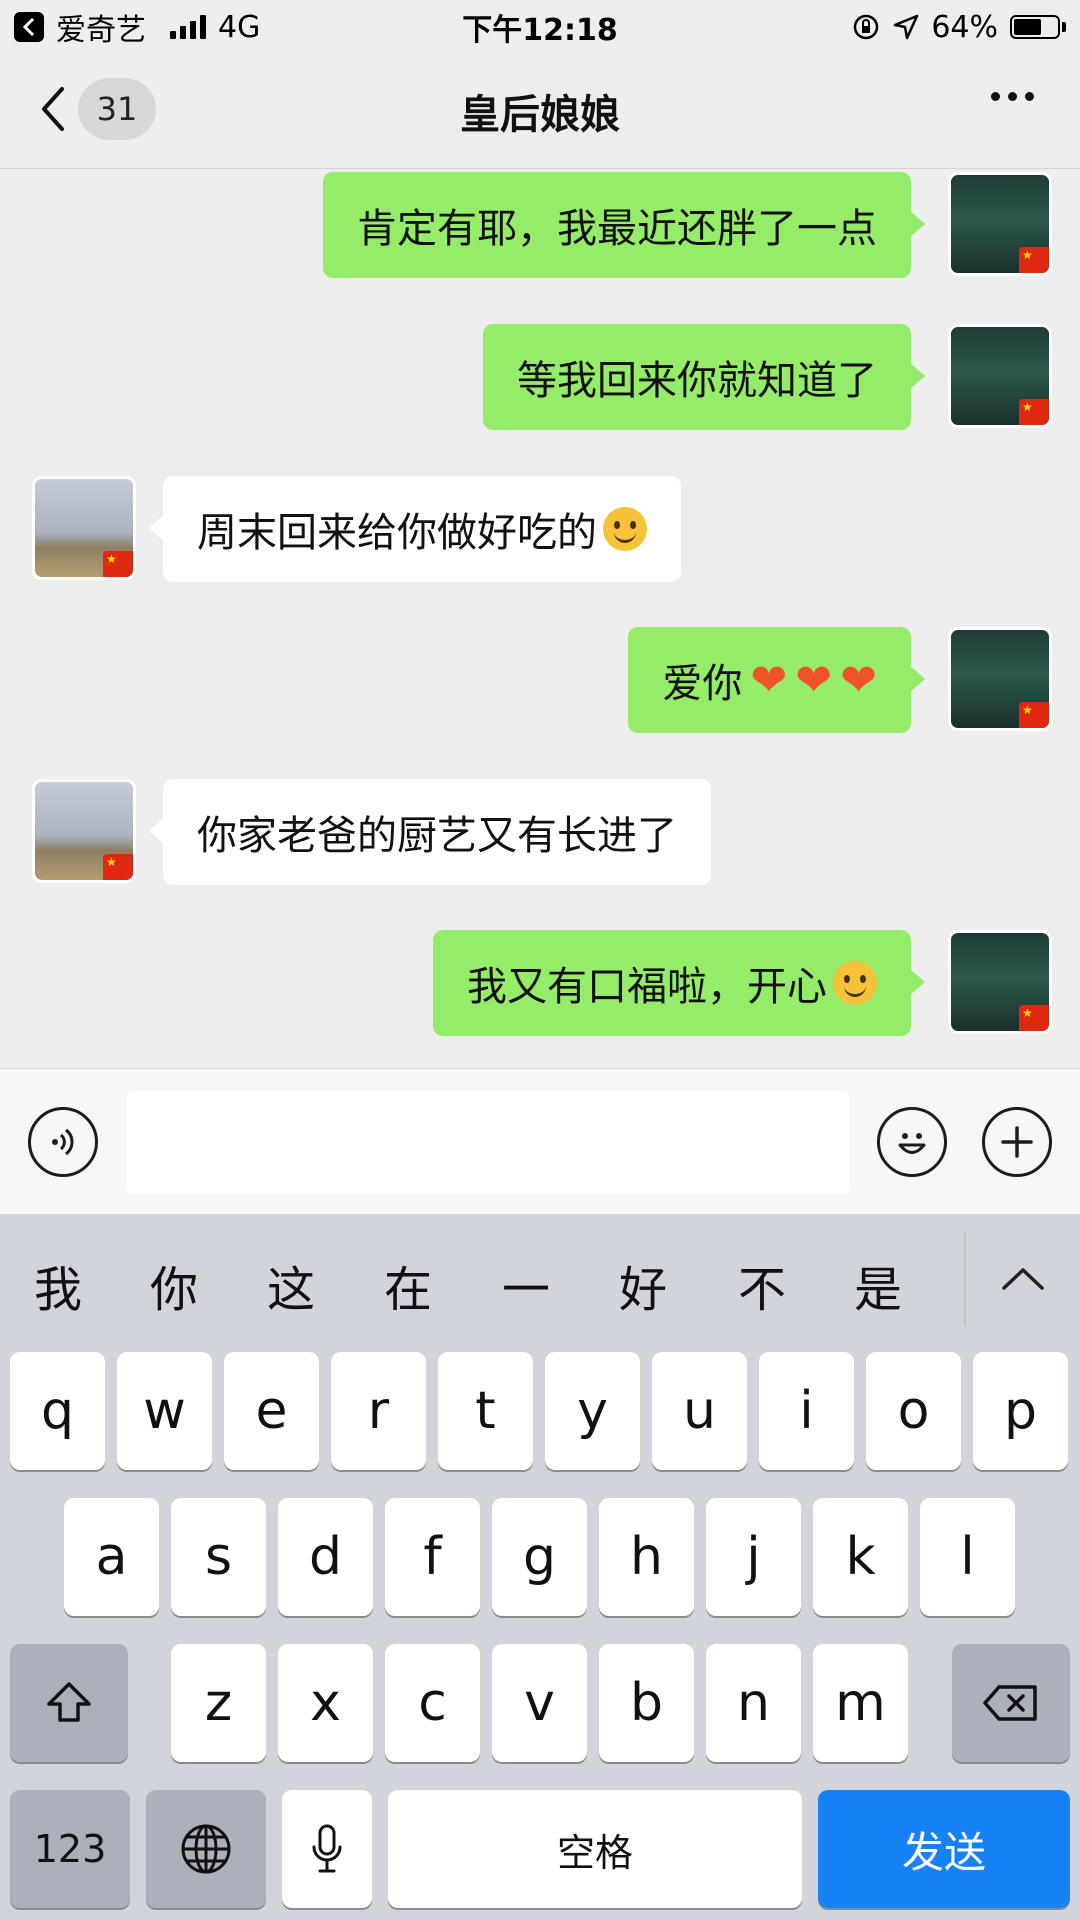 The height and width of the screenshot is (1920, 1080). What do you see at coordinates (58, 1285) in the screenshot?
I see `candidate-word: 我` at bounding box center [58, 1285].